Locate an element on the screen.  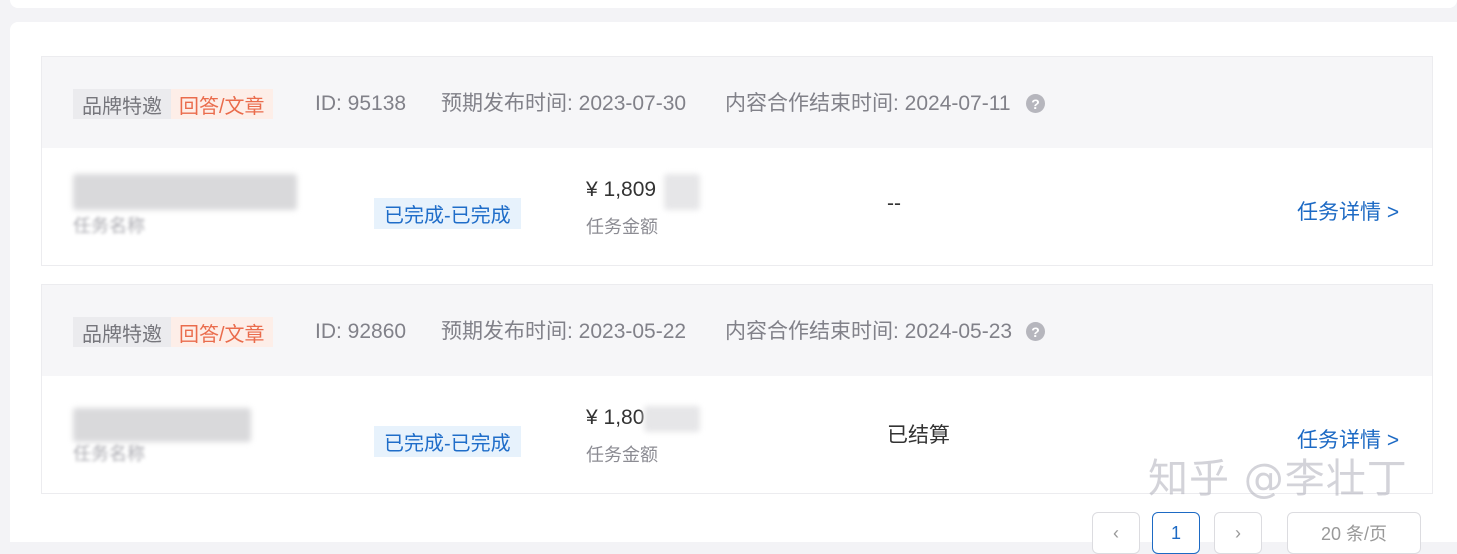
prev-page-button: ‹ is located at coordinates (1116, 533).